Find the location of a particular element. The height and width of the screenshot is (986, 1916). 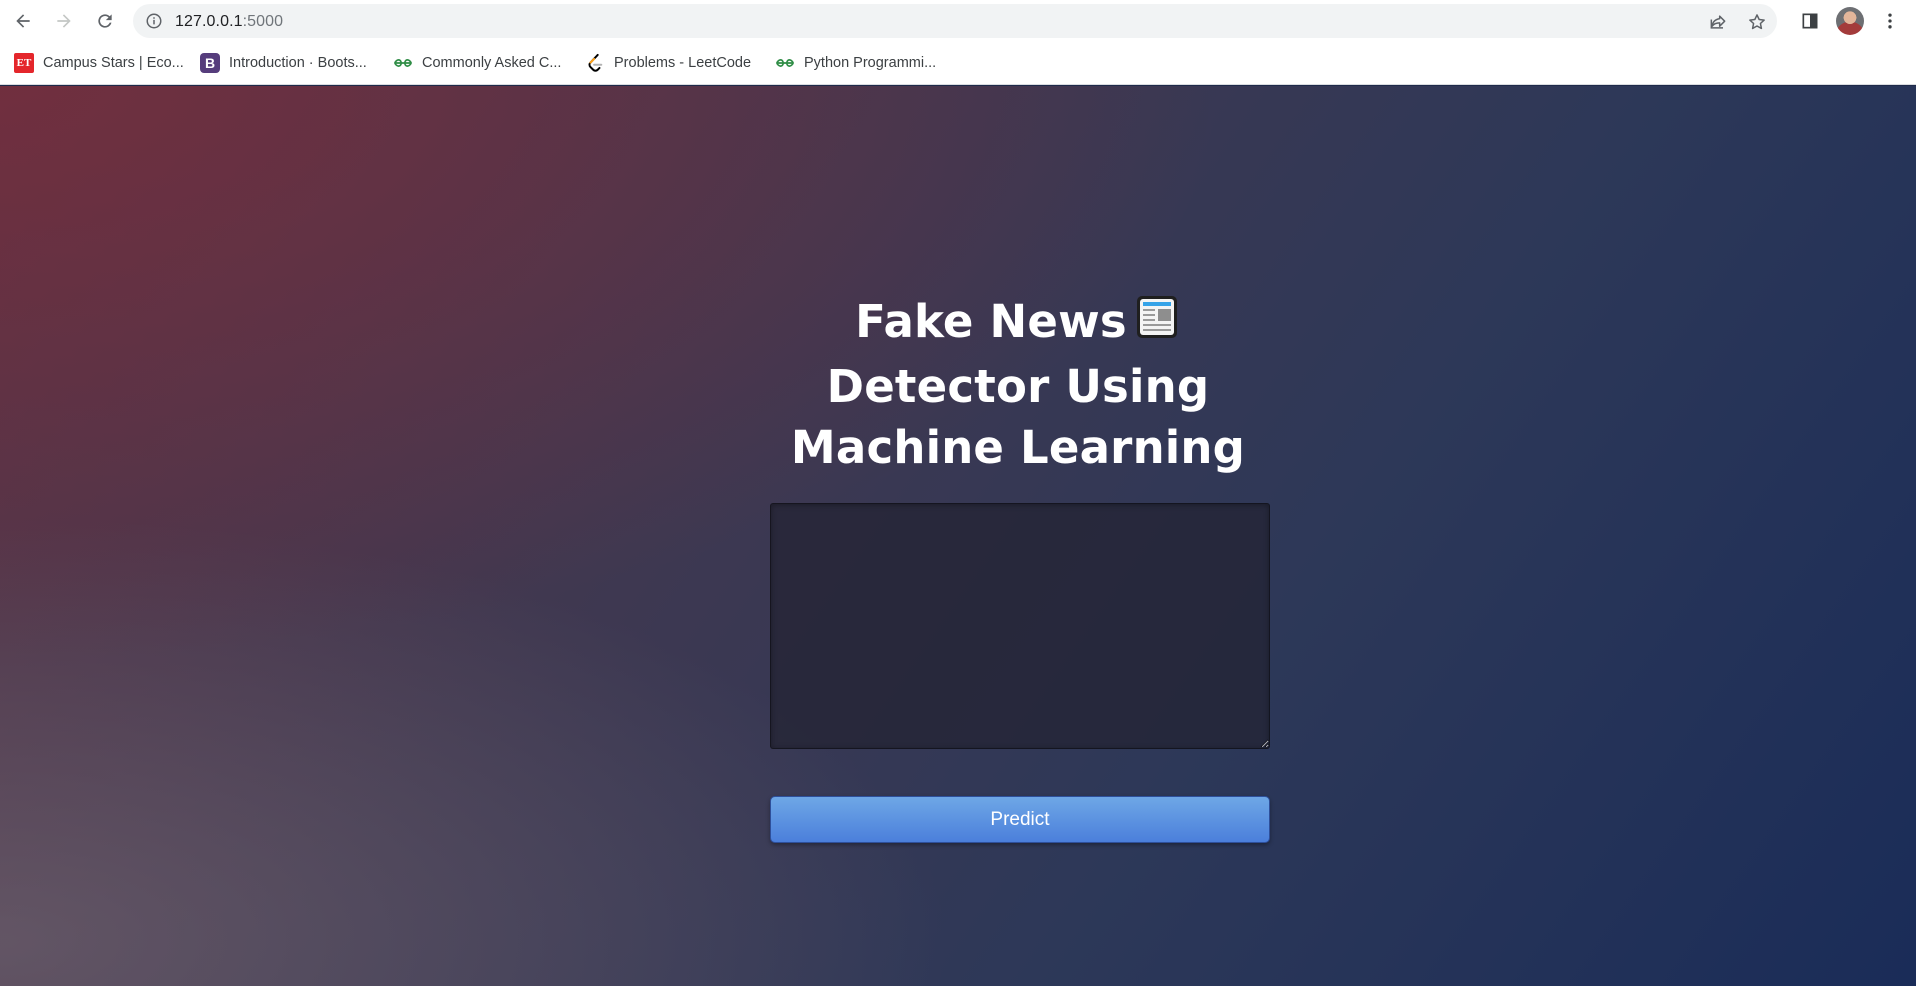

reload-icon is located at coordinates (105, 21).